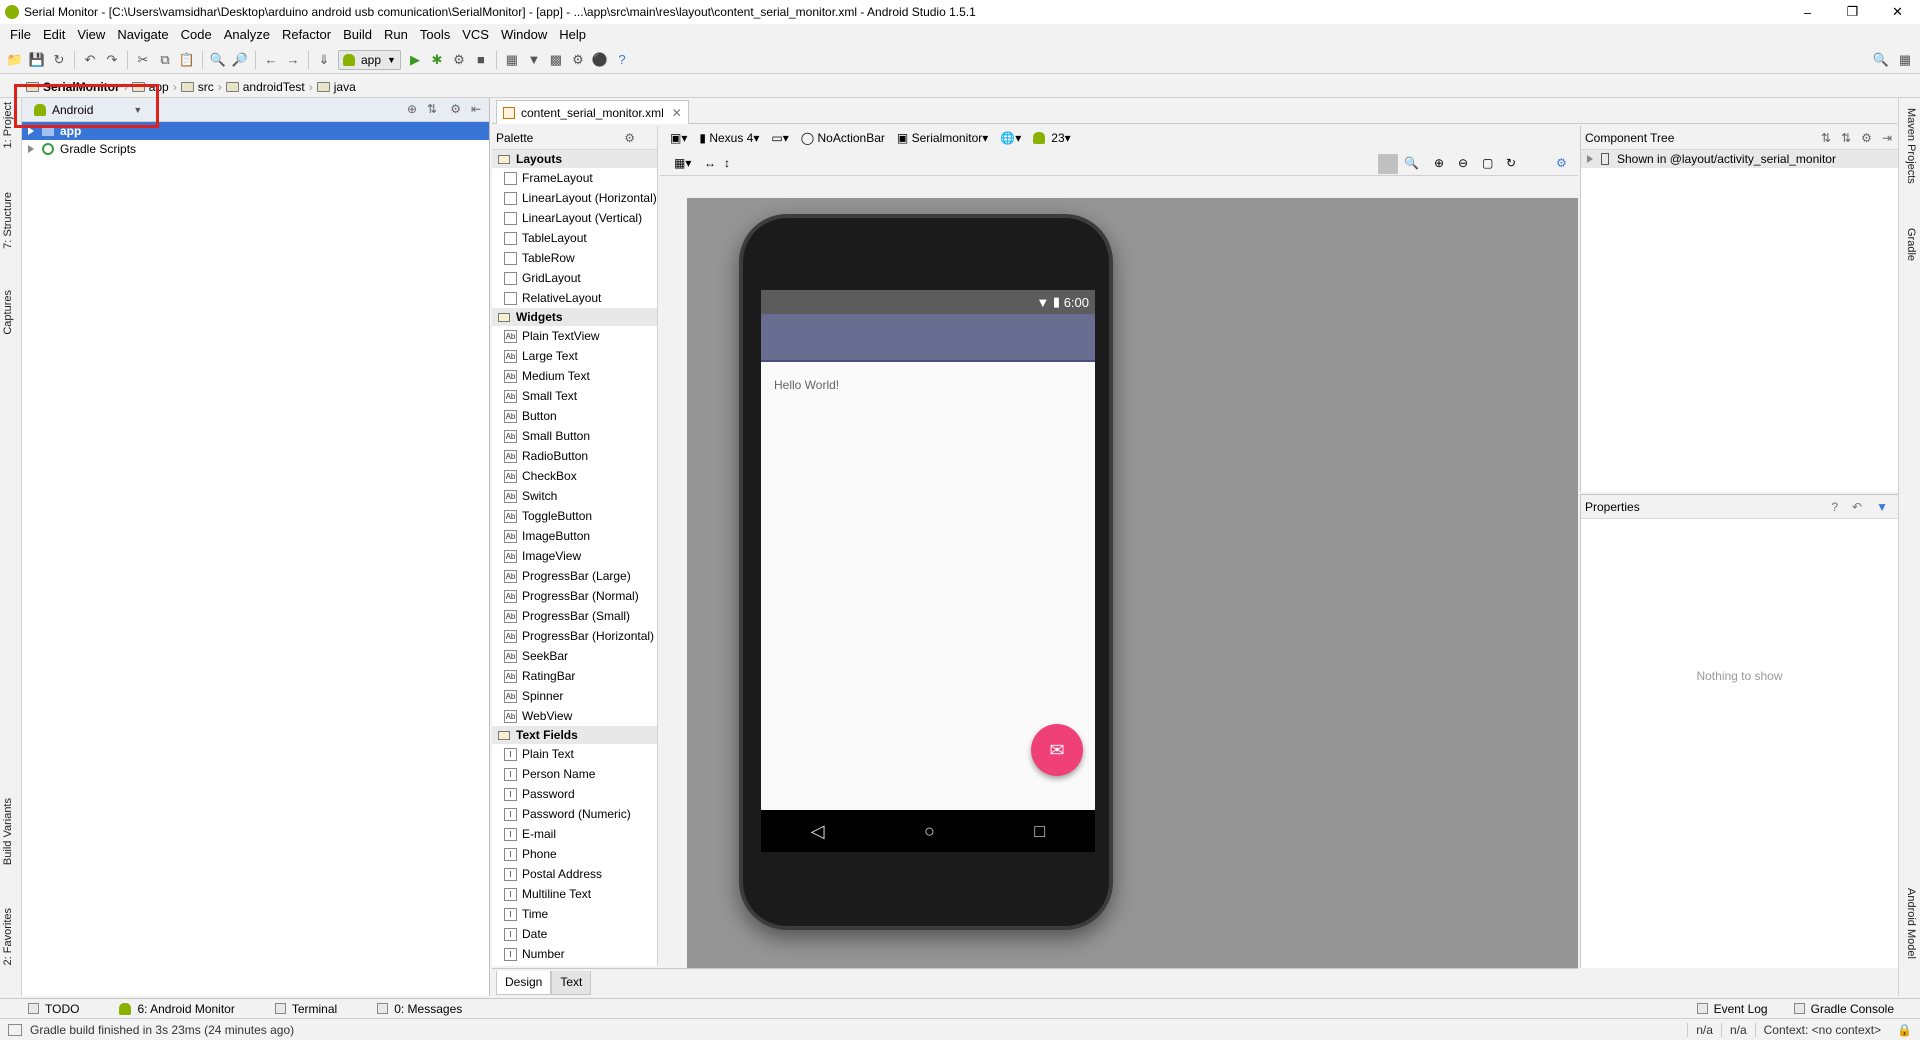 This screenshot has width=1920, height=1040. What do you see at coordinates (1807, 12) in the screenshot?
I see `minimize-button: –` at bounding box center [1807, 12].